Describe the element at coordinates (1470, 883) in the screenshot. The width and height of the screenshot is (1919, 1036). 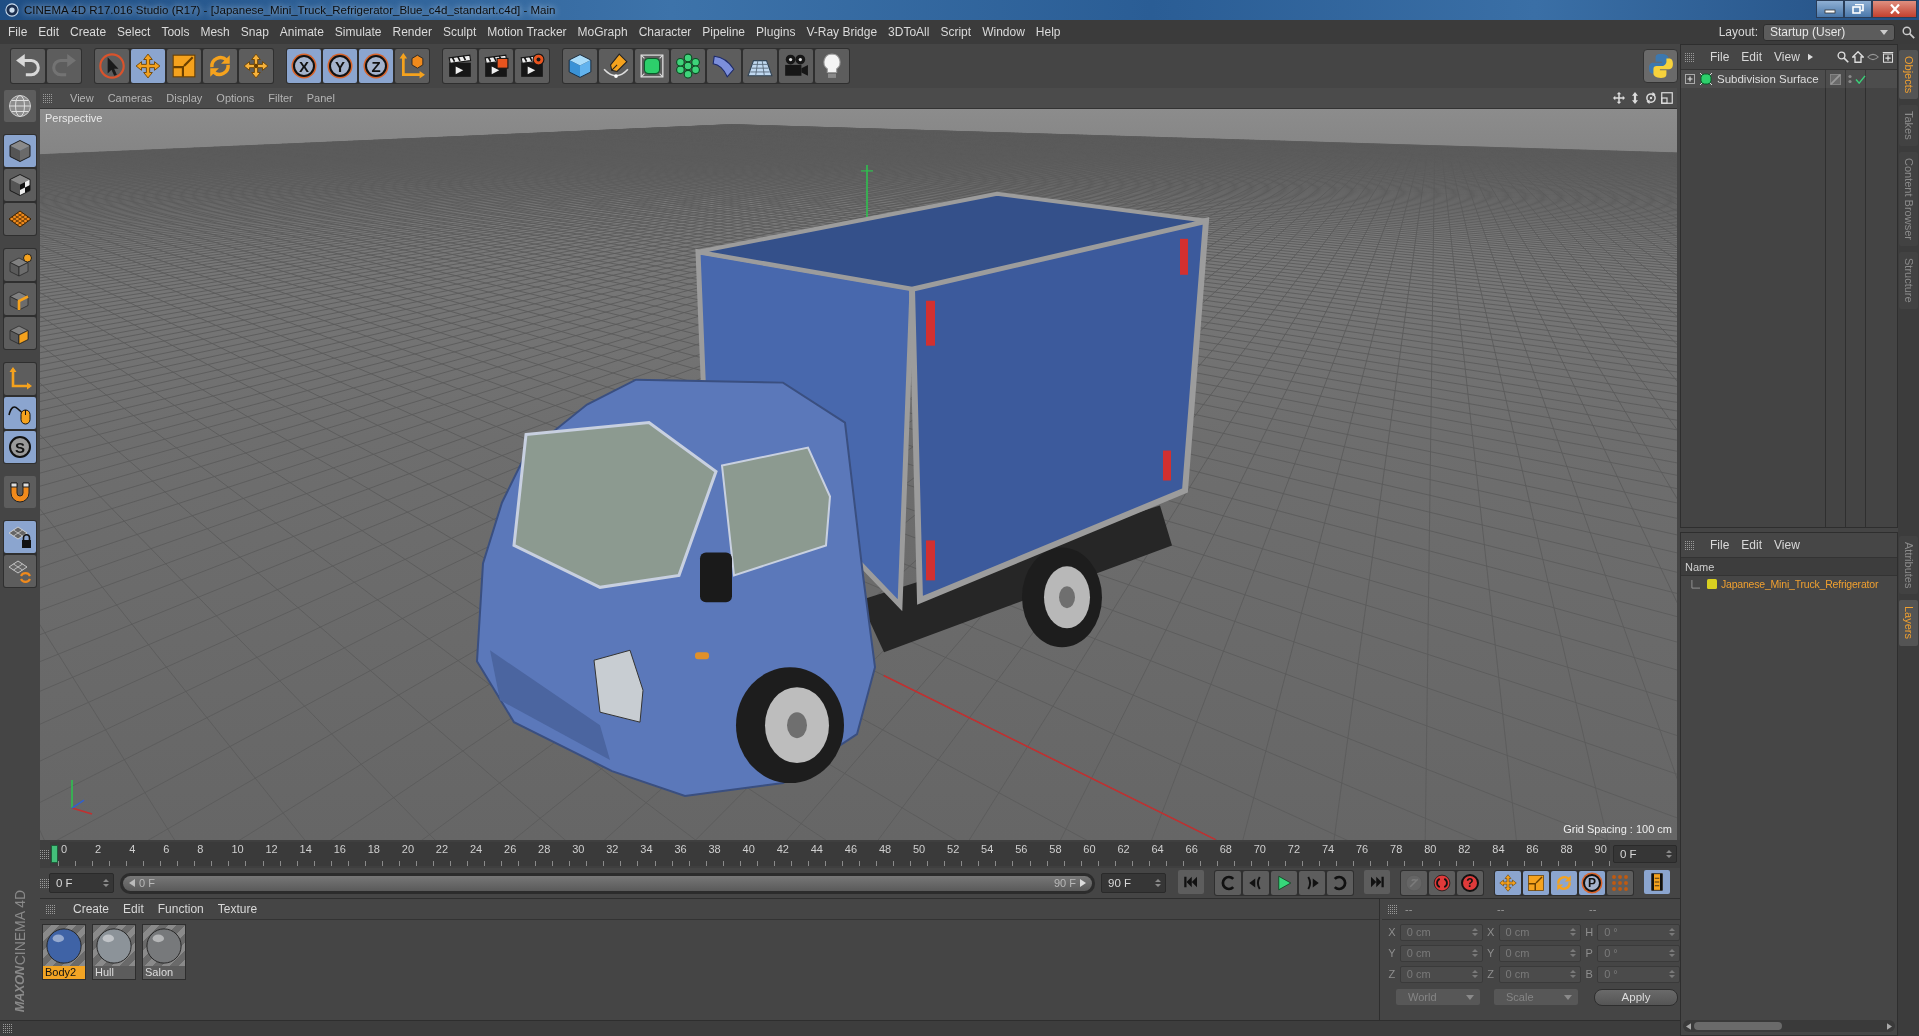
I see `keyframe-help-button: ?` at that location.